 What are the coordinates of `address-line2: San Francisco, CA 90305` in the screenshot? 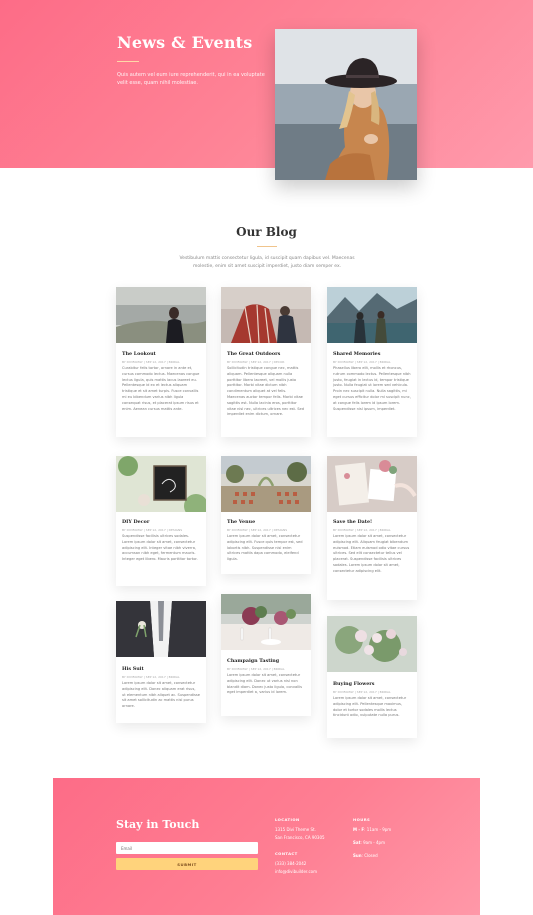 It's located at (300, 837).